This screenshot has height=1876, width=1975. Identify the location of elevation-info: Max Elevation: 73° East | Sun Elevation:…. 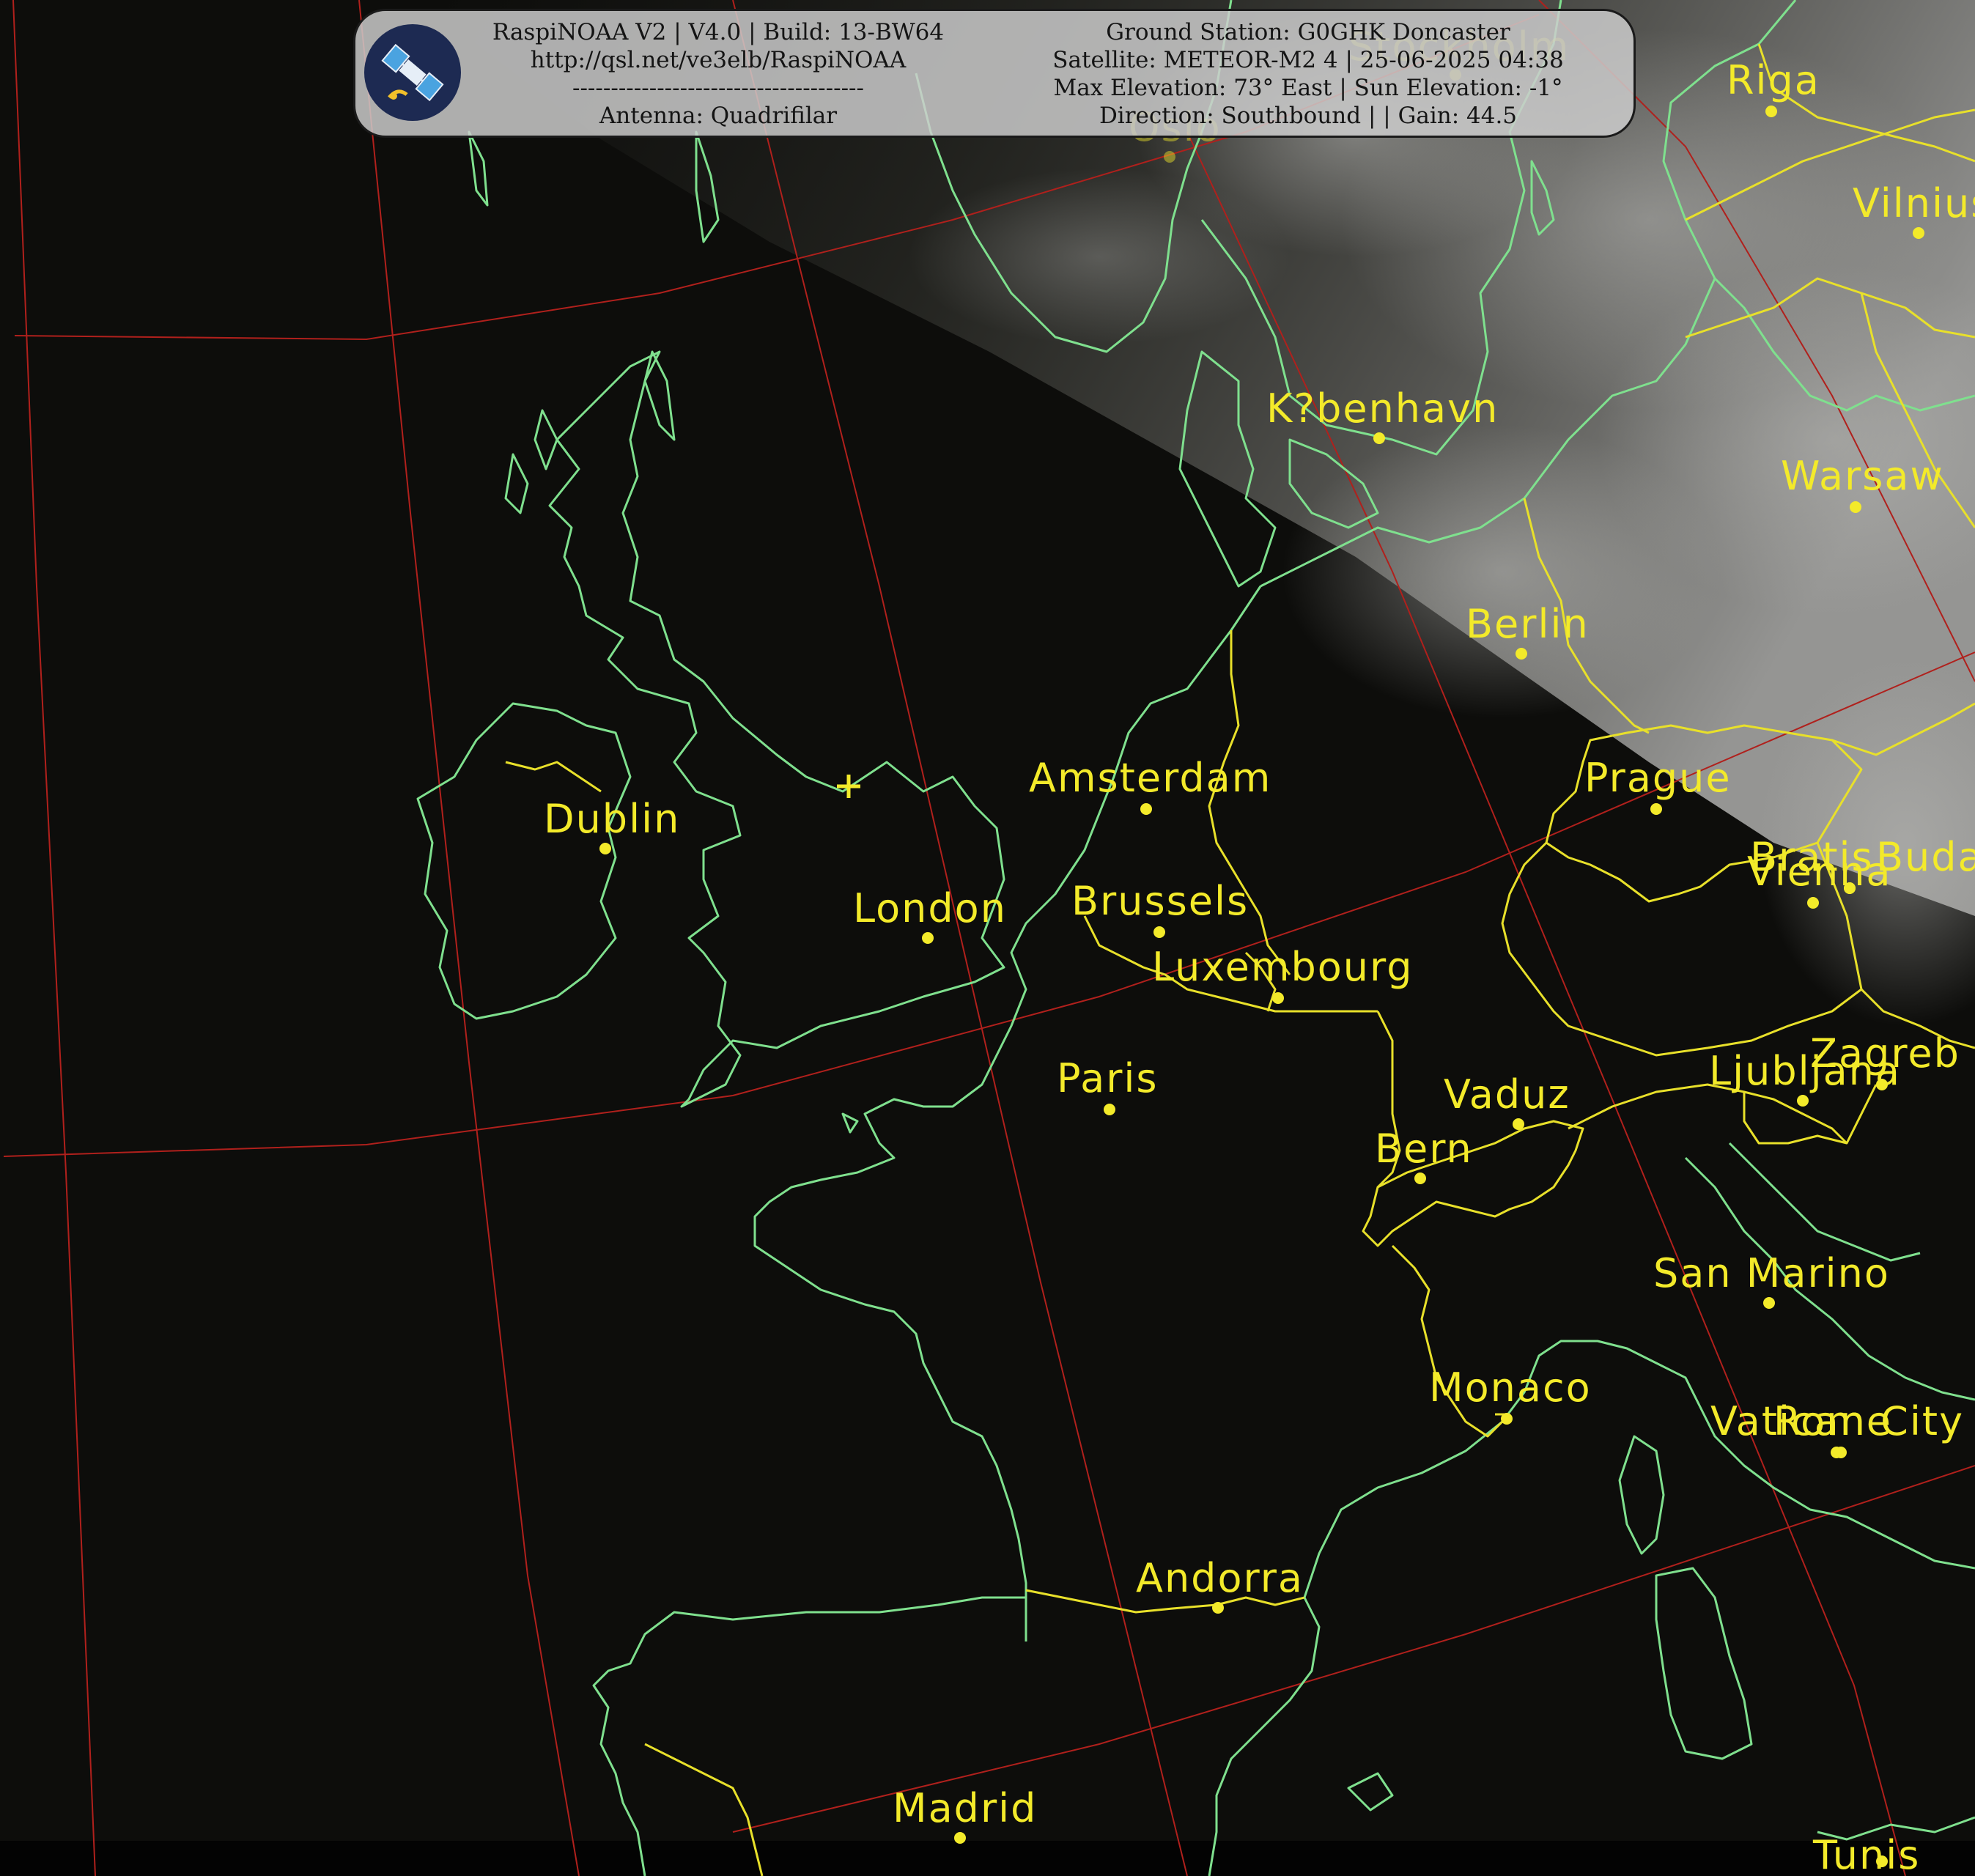
(1308, 88).